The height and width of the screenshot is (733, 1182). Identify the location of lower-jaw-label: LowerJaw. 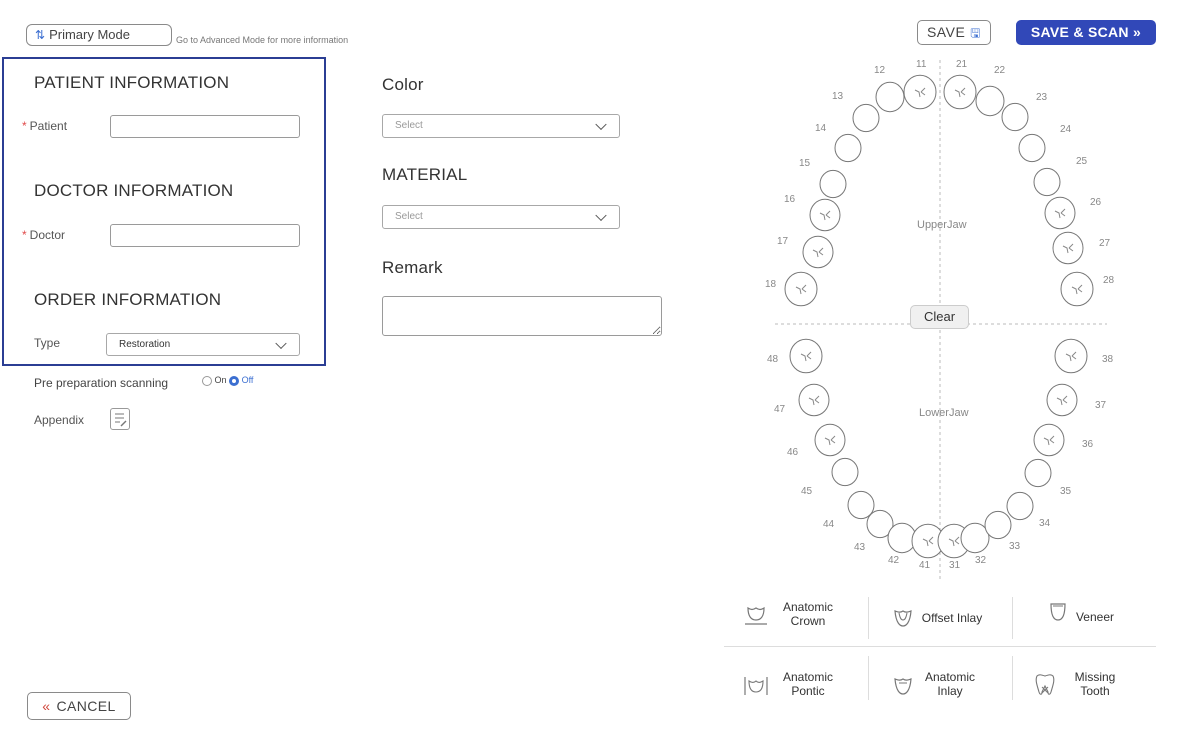
(944, 413).